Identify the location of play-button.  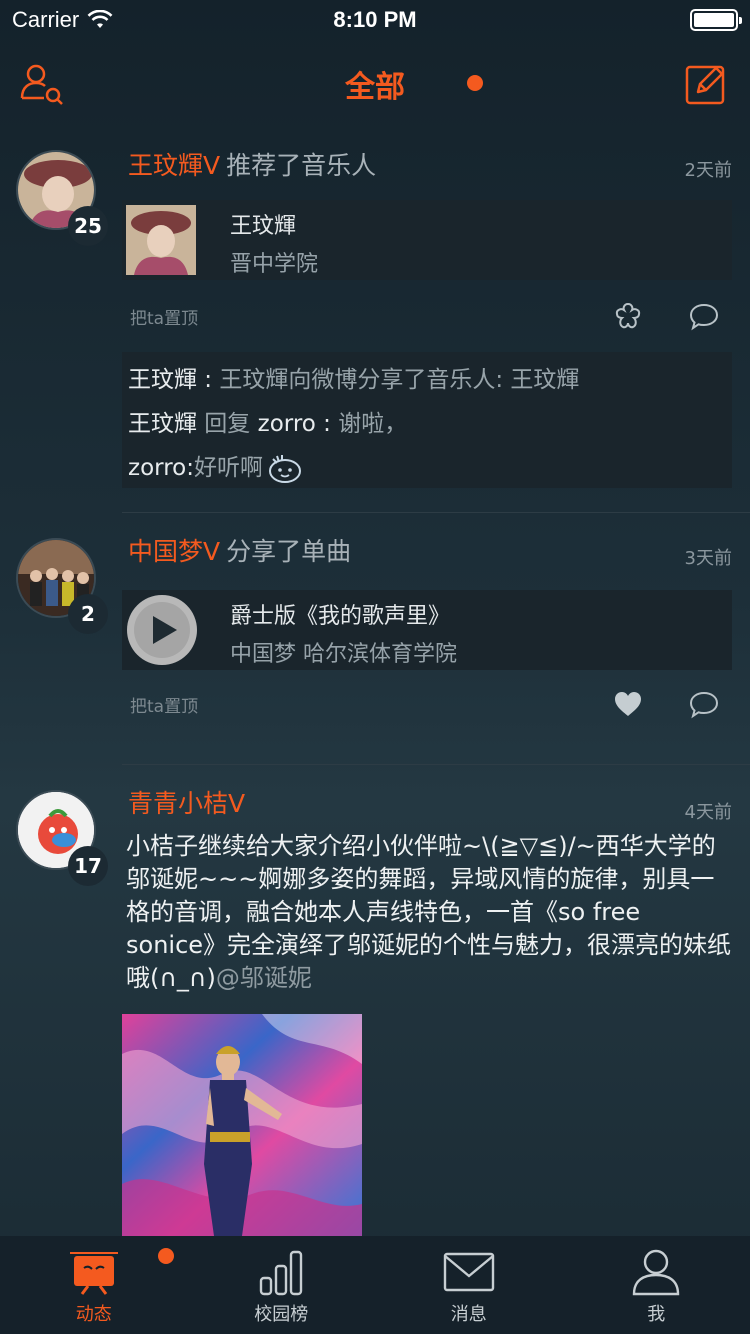
(162, 630).